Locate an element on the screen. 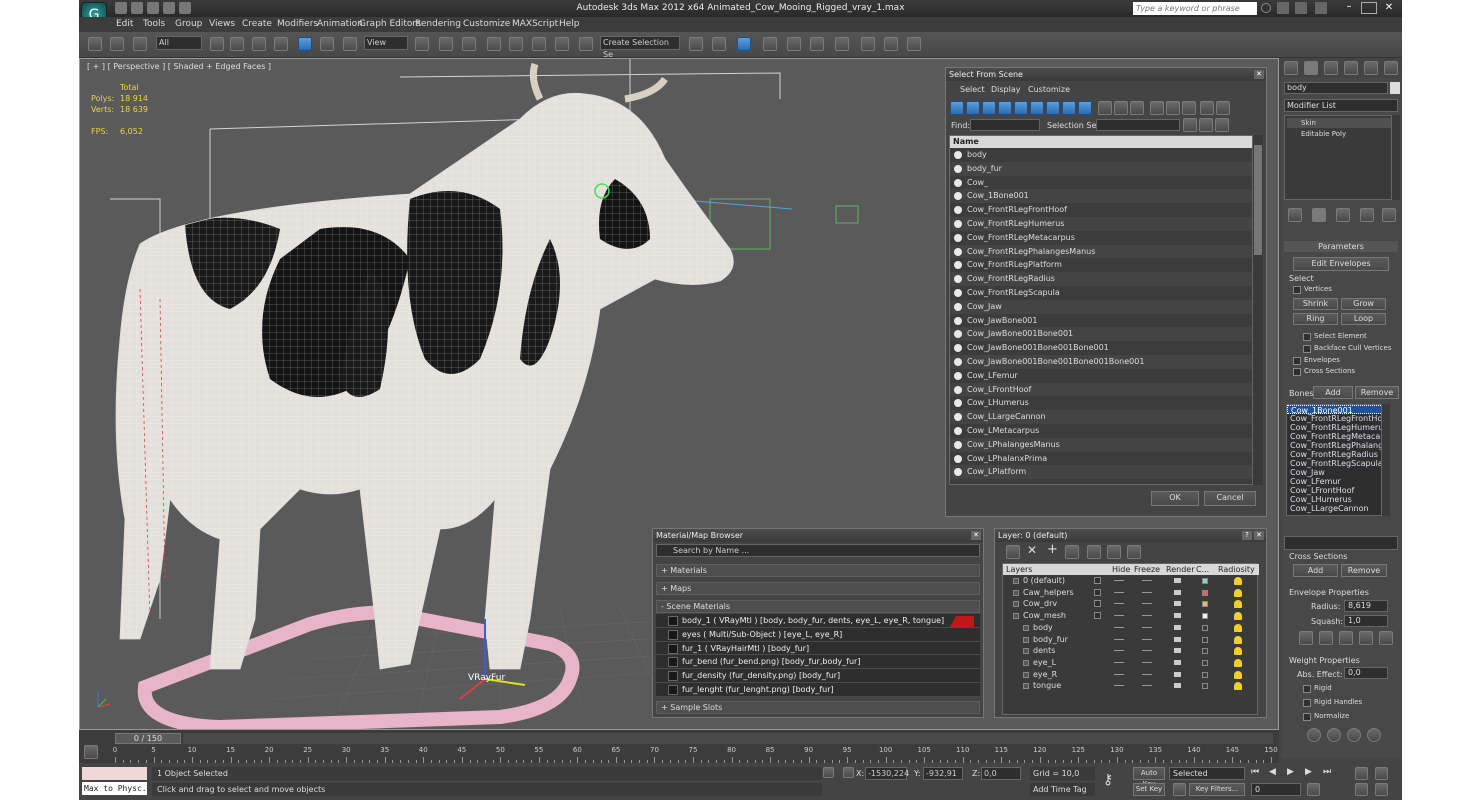  filter-xrefs-icon is located at coordinates (1069, 108).